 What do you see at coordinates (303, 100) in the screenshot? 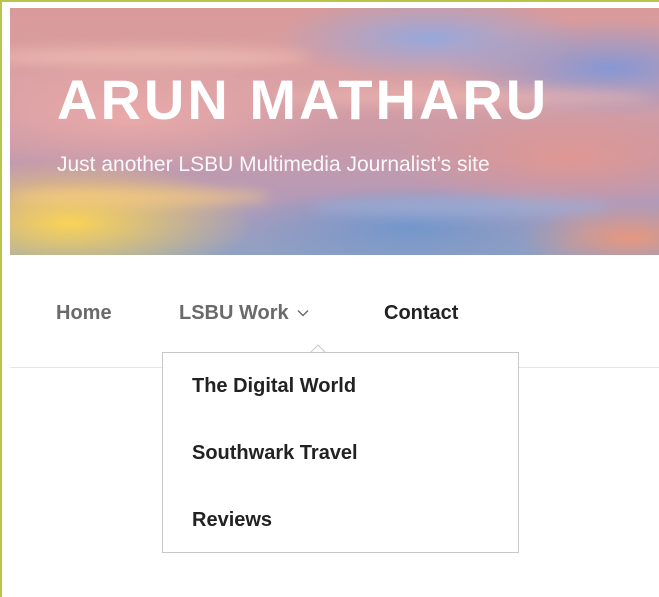
I see `site-title: ARUN MATHARU` at bounding box center [303, 100].